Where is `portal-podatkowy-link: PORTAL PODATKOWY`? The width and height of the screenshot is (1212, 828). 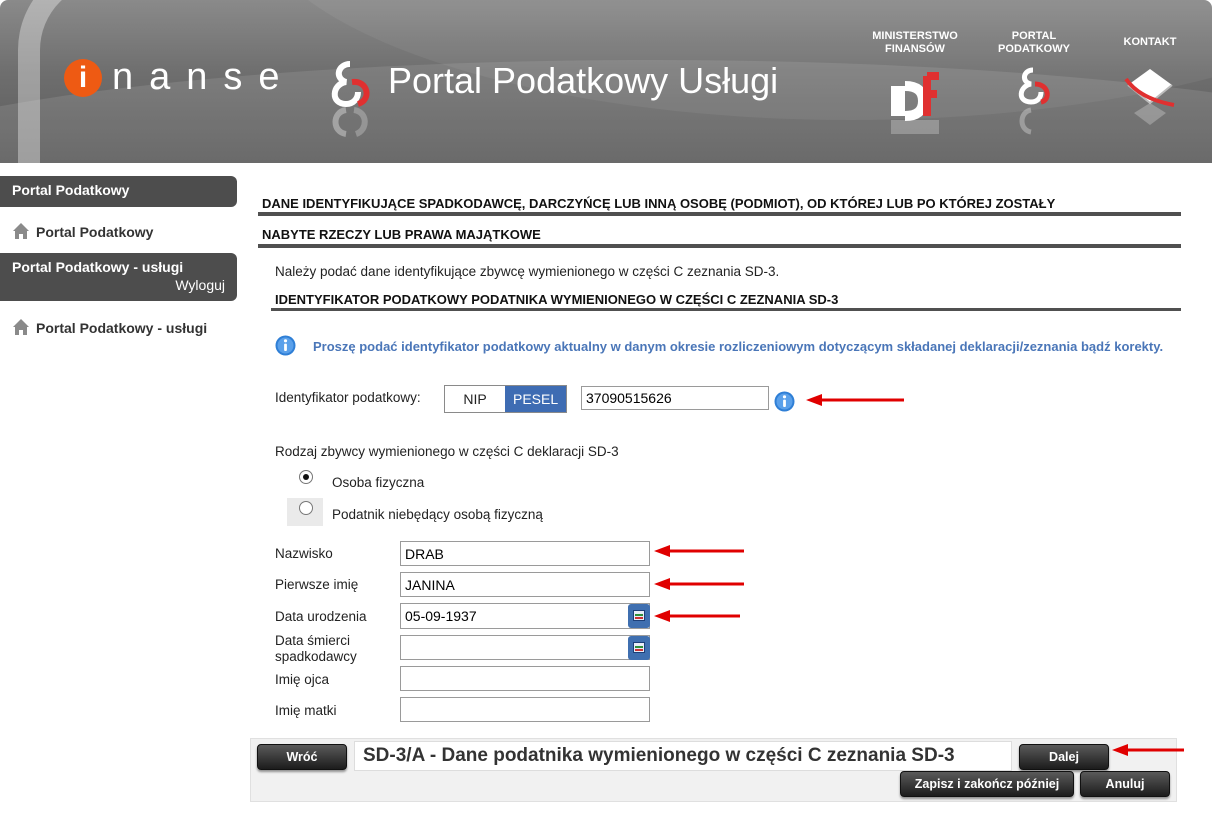
portal-podatkowy-link: PORTAL PODATKOWY is located at coordinates (1034, 84).